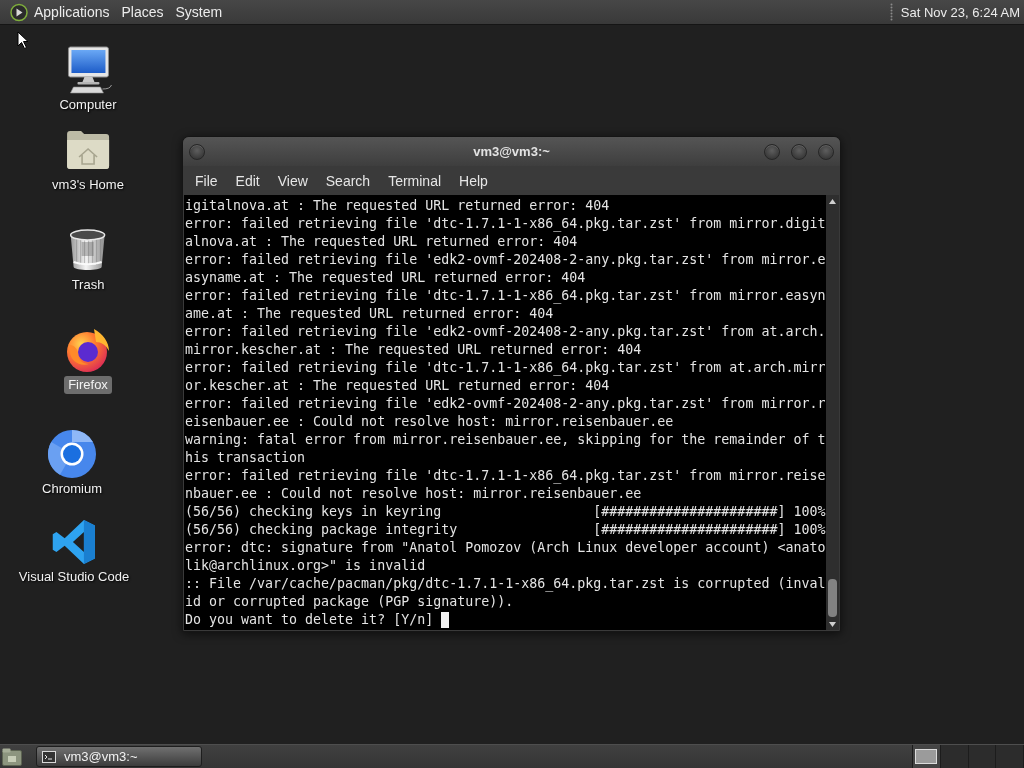  Describe the element at coordinates (385, 278) in the screenshot. I see `terminal-line: asyname.at : The requested URL returned error: 404` at that location.